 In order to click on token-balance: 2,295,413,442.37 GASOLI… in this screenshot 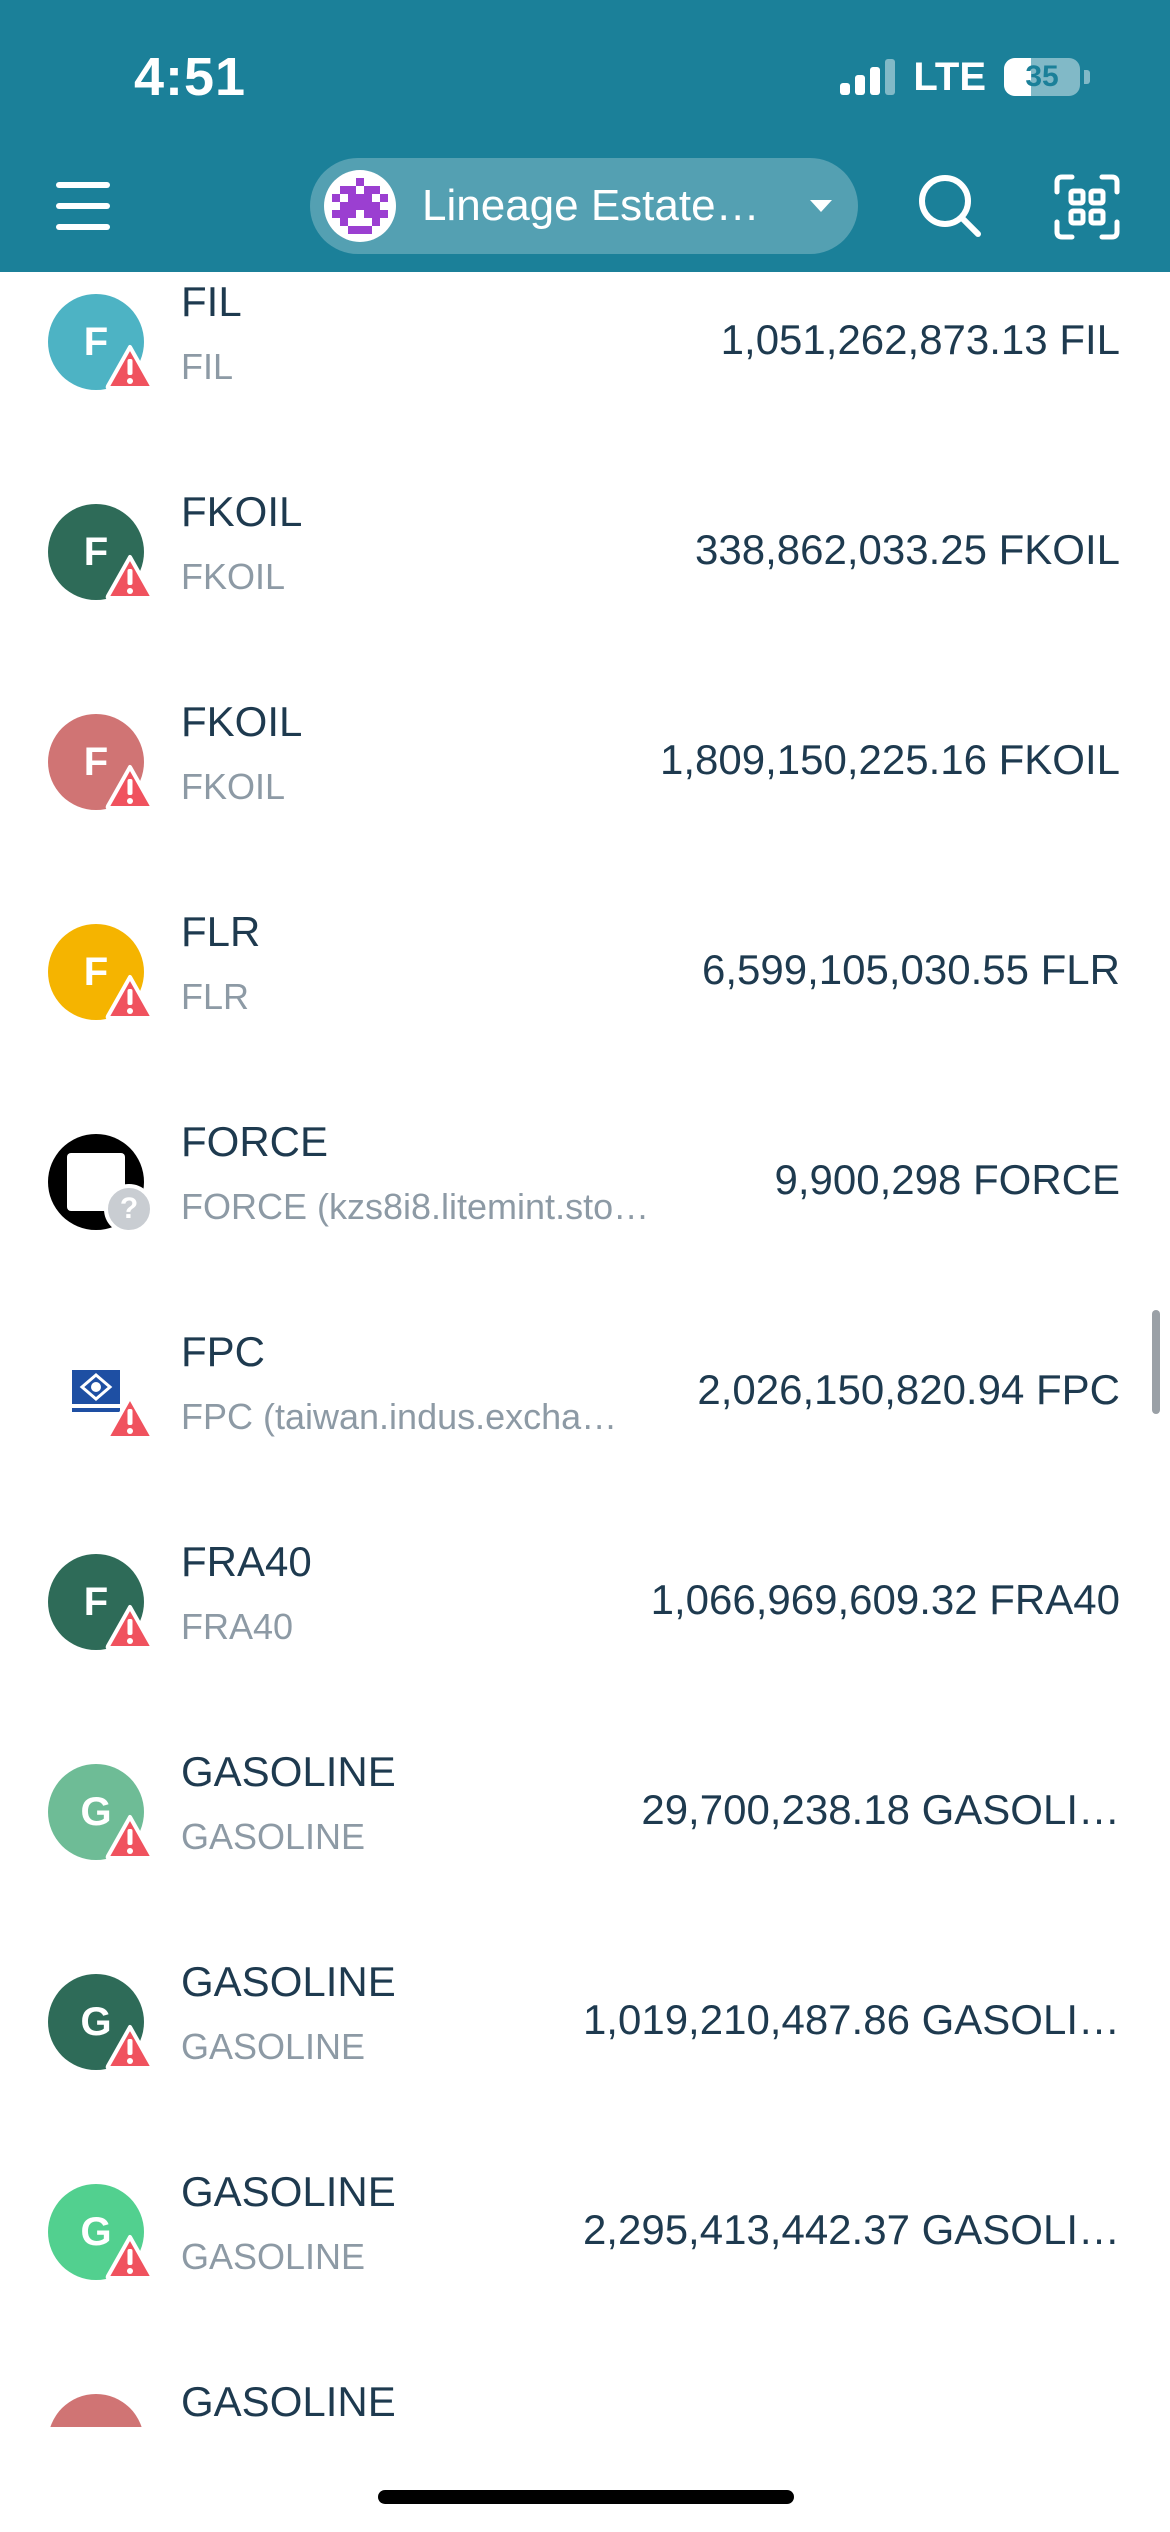, I will do `click(851, 2229)`.